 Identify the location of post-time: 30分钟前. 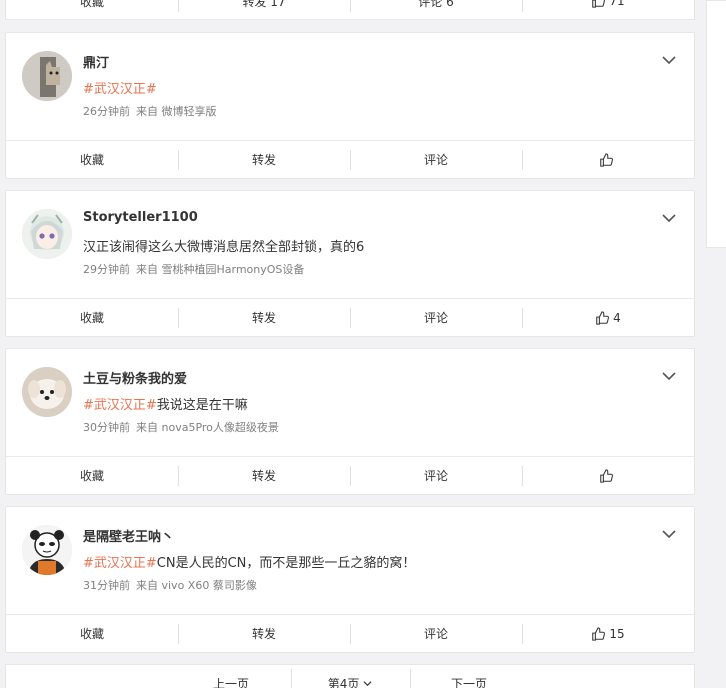
(106, 427).